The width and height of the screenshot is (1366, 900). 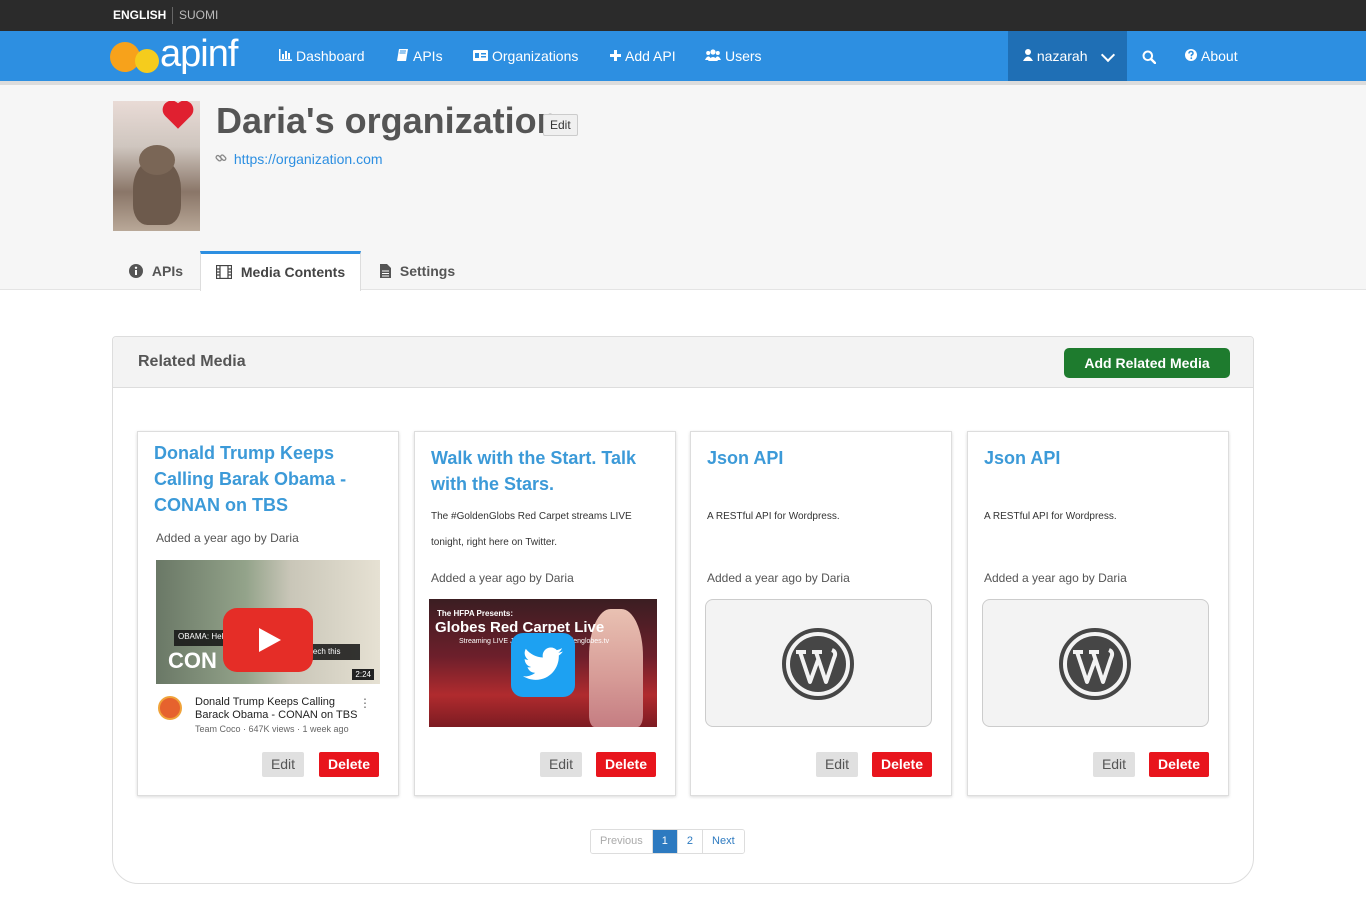 What do you see at coordinates (480, 57) in the screenshot?
I see `id-card-icon` at bounding box center [480, 57].